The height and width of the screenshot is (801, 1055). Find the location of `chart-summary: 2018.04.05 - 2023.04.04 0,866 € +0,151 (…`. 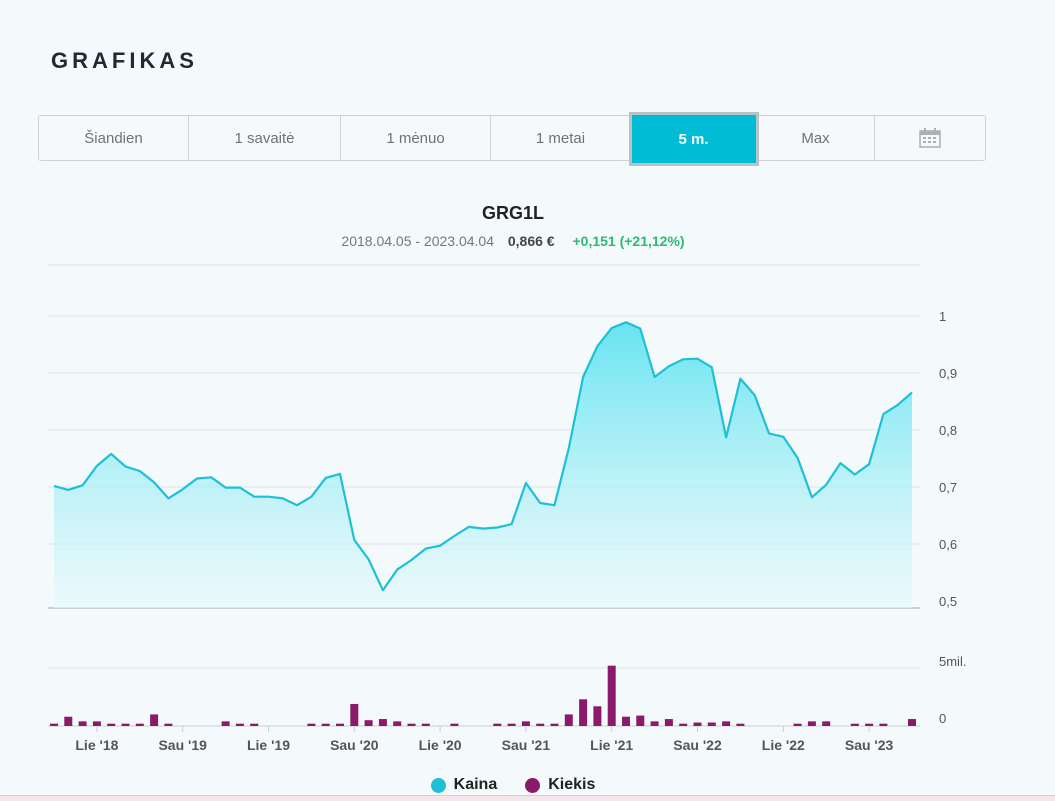

chart-summary: 2018.04.05 - 2023.04.04 0,866 € +0,151 (… is located at coordinates (513, 241).